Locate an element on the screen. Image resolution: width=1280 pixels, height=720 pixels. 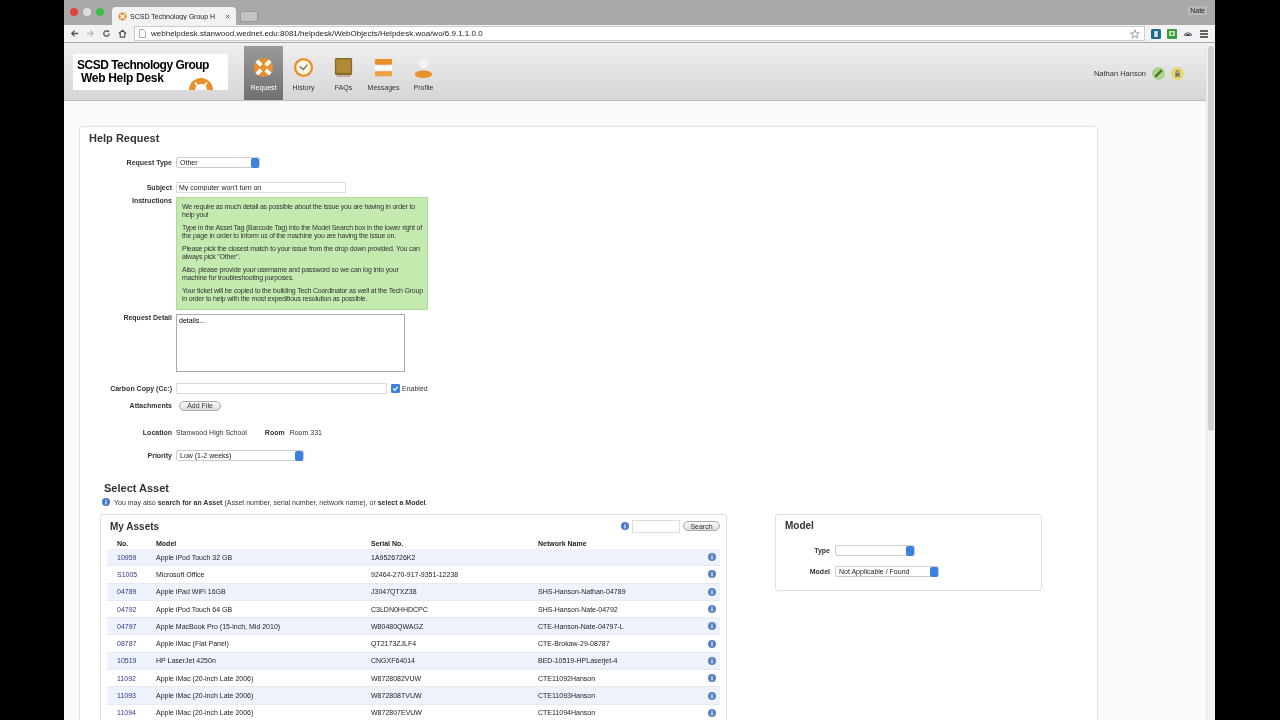
section-title: Select Asset is located at coordinates (137, 488).